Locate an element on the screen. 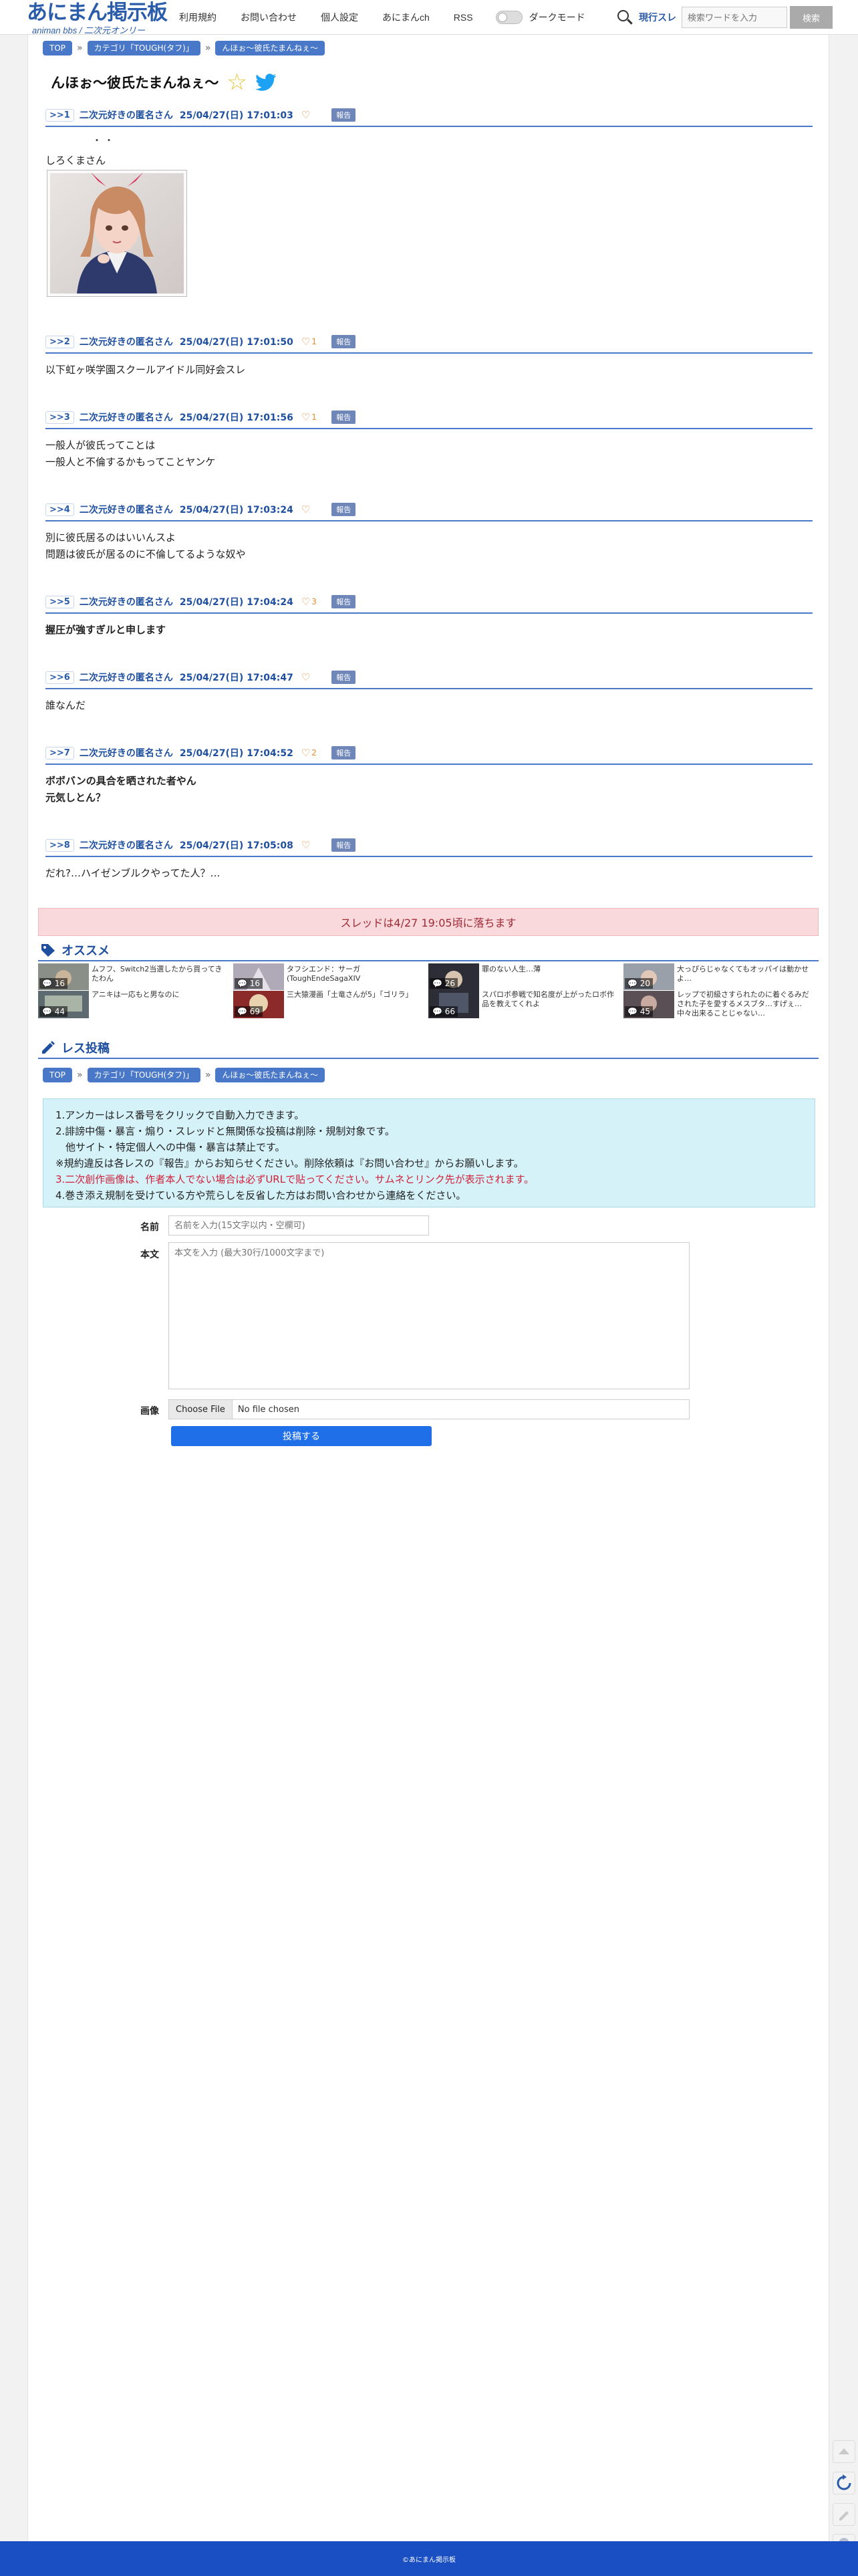 This screenshot has height=2576, width=858. site-logo: あにまん掲示板 animan bbs / 二次元オンリー is located at coordinates (97, 18).